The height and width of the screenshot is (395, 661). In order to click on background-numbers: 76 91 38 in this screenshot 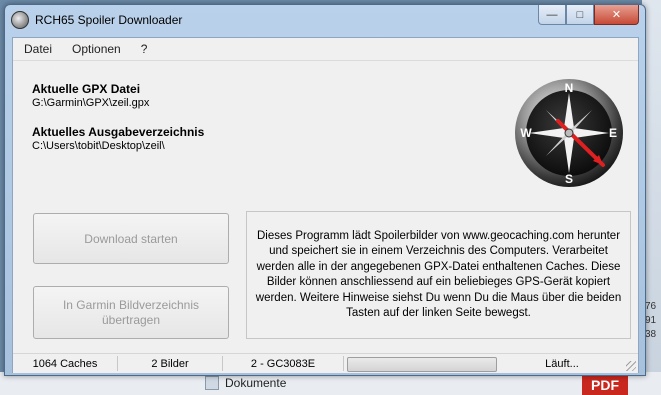, I will do `click(650, 321)`.